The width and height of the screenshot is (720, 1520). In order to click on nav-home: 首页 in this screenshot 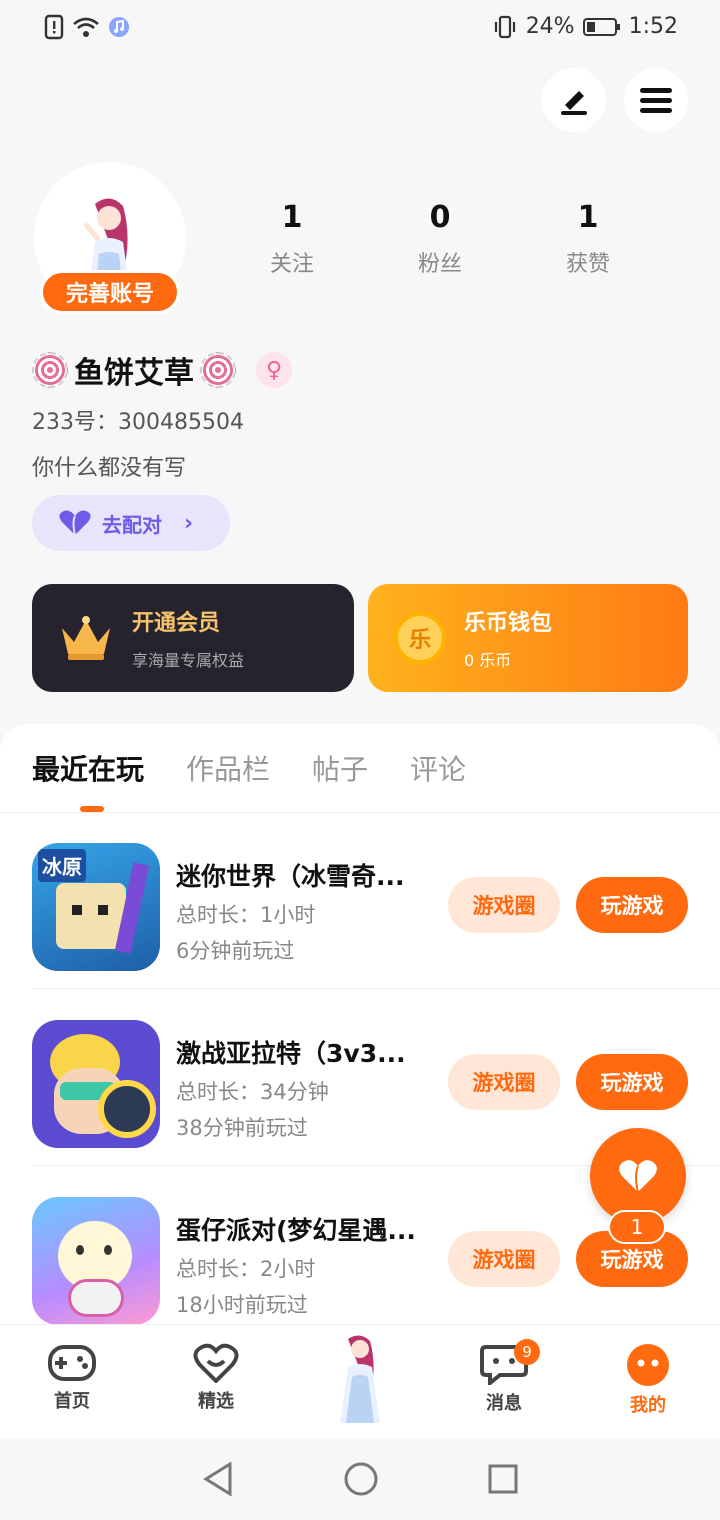, I will do `click(72, 1381)`.